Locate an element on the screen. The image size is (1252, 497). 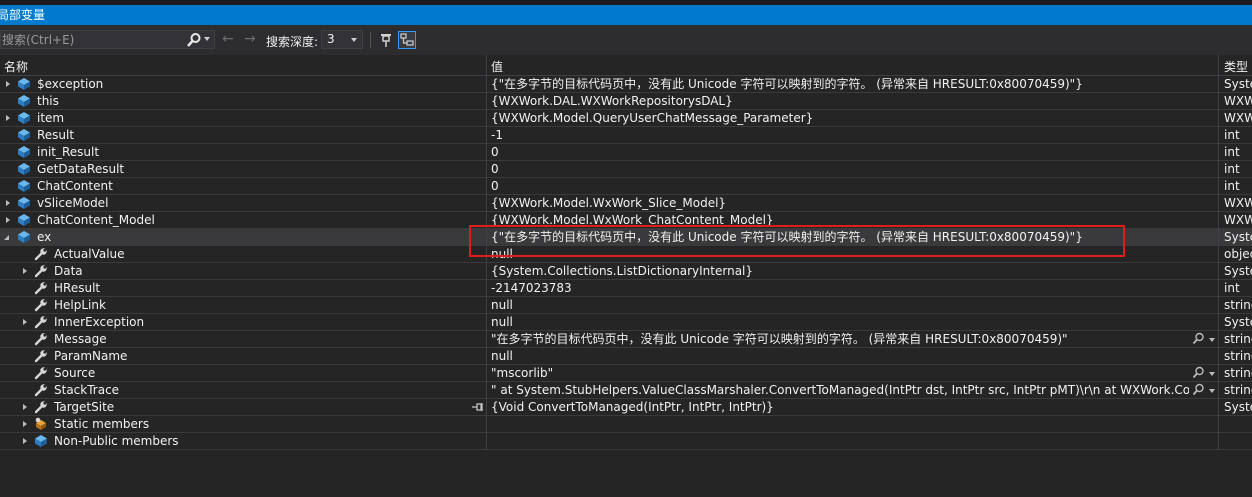
table-row: Non-Public members is located at coordinates (626, 441).